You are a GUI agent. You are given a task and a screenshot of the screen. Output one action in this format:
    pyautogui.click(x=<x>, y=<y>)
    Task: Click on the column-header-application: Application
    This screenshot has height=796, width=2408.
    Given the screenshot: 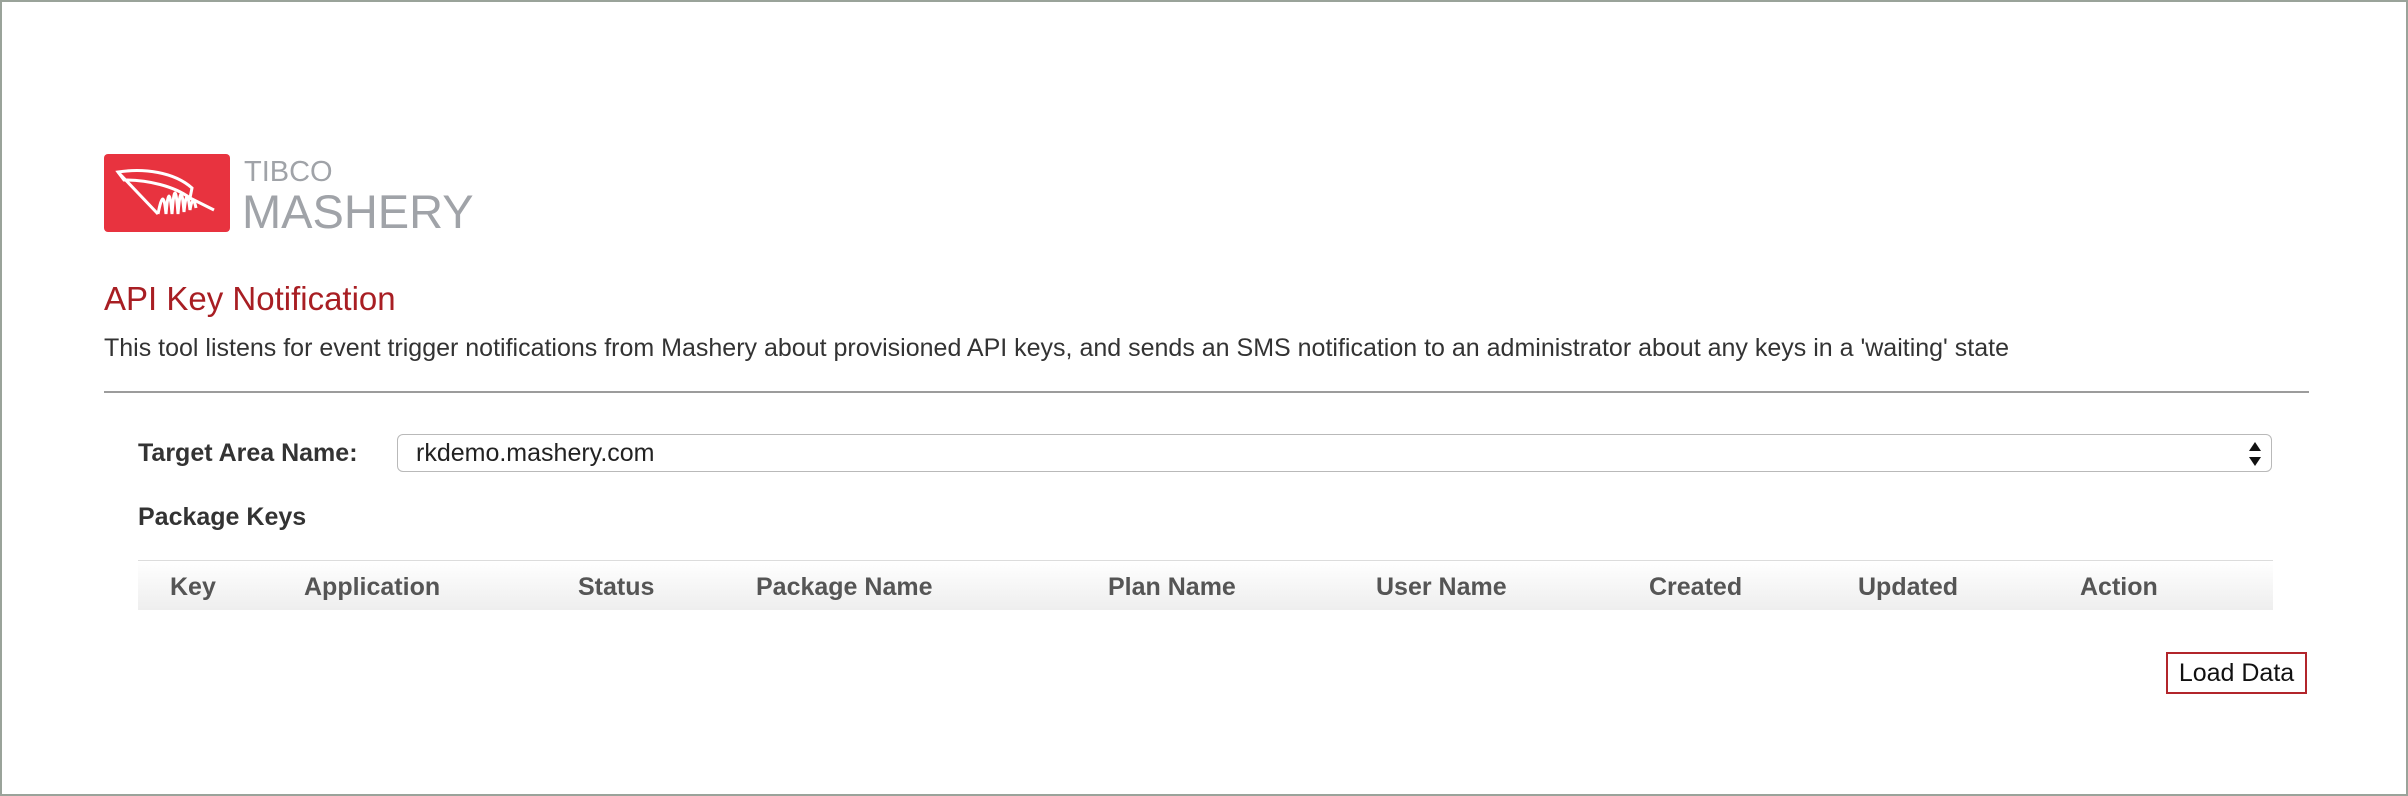 What is the action you would take?
    pyautogui.click(x=372, y=587)
    